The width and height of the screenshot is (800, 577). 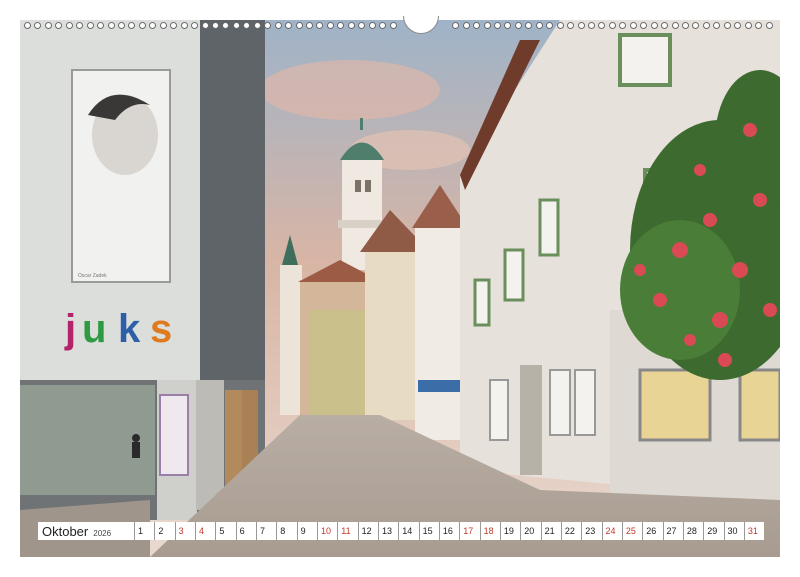 What do you see at coordinates (387, 531) in the screenshot?
I see `day-cell: 13` at bounding box center [387, 531].